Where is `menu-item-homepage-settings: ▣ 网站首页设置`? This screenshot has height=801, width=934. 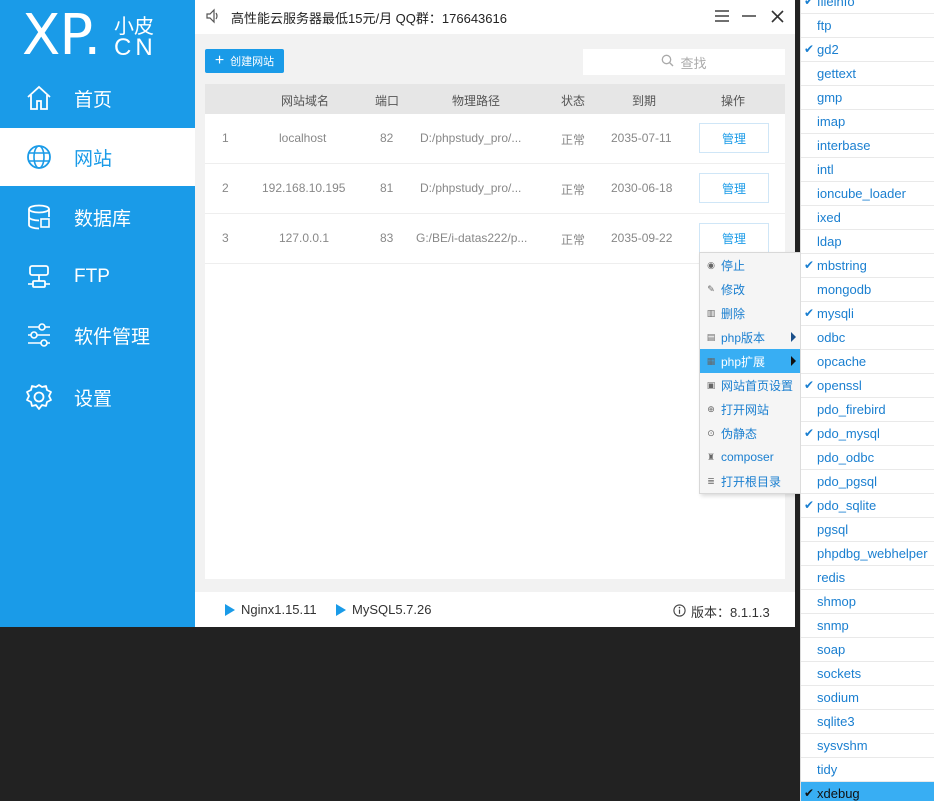 menu-item-homepage-settings: ▣ 网站首页设置 is located at coordinates (750, 385).